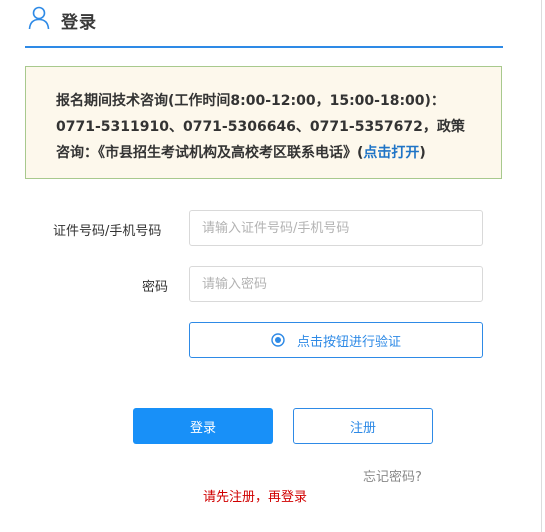 The width and height of the screenshot is (545, 532). Describe the element at coordinates (278, 340) in the screenshot. I see `radio-target-icon` at that location.